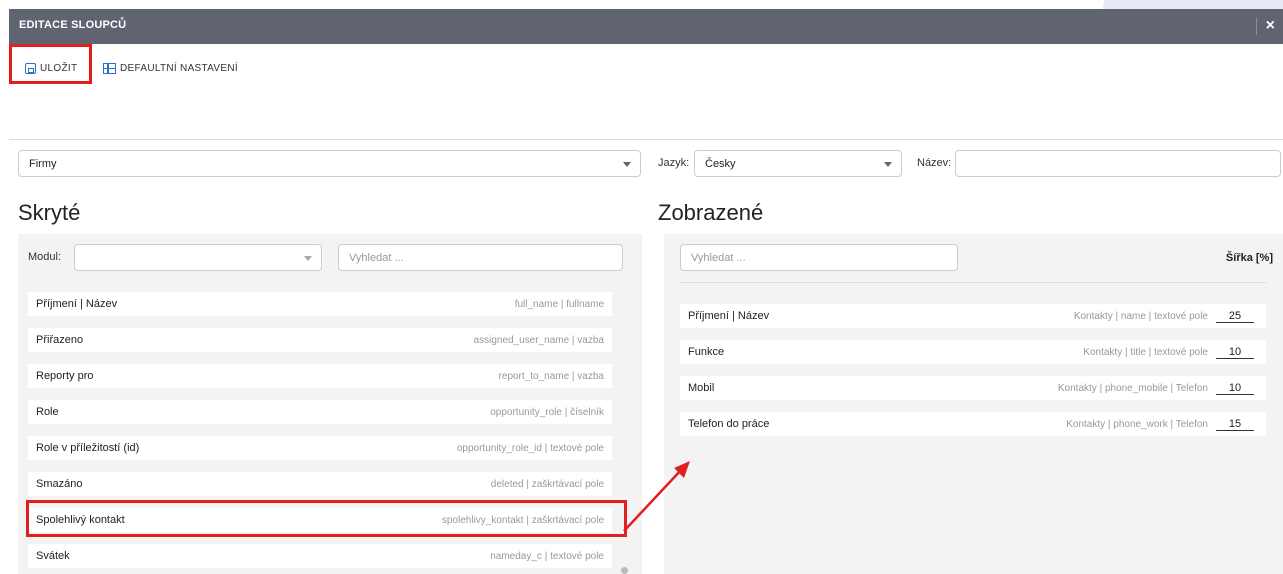 The height and width of the screenshot is (574, 1283). I want to click on default-settings-button: DEFAULTNÍ NASTAVENÍ, so click(170, 68).